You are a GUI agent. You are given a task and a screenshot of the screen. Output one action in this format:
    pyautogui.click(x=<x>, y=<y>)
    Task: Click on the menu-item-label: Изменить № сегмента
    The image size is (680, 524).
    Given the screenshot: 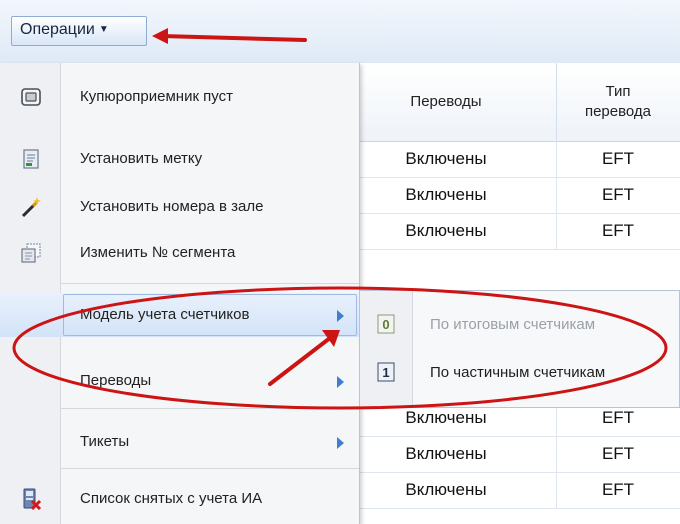 What is the action you would take?
    pyautogui.click(x=158, y=252)
    